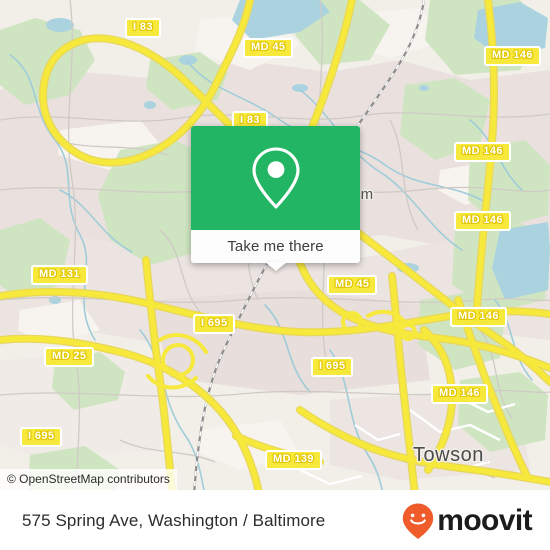 The width and height of the screenshot is (550, 550). I want to click on take-me-there-label: Take me there, so click(275, 246).